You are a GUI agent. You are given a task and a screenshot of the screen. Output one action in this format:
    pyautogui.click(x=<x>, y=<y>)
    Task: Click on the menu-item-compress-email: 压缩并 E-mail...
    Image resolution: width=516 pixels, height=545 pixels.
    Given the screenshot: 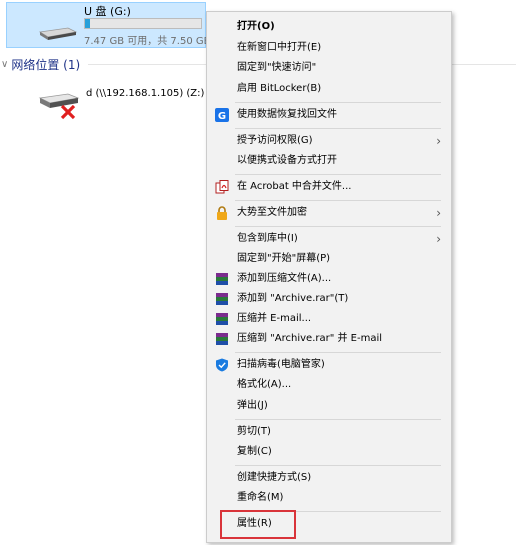 What is the action you would take?
    pyautogui.click(x=329, y=319)
    